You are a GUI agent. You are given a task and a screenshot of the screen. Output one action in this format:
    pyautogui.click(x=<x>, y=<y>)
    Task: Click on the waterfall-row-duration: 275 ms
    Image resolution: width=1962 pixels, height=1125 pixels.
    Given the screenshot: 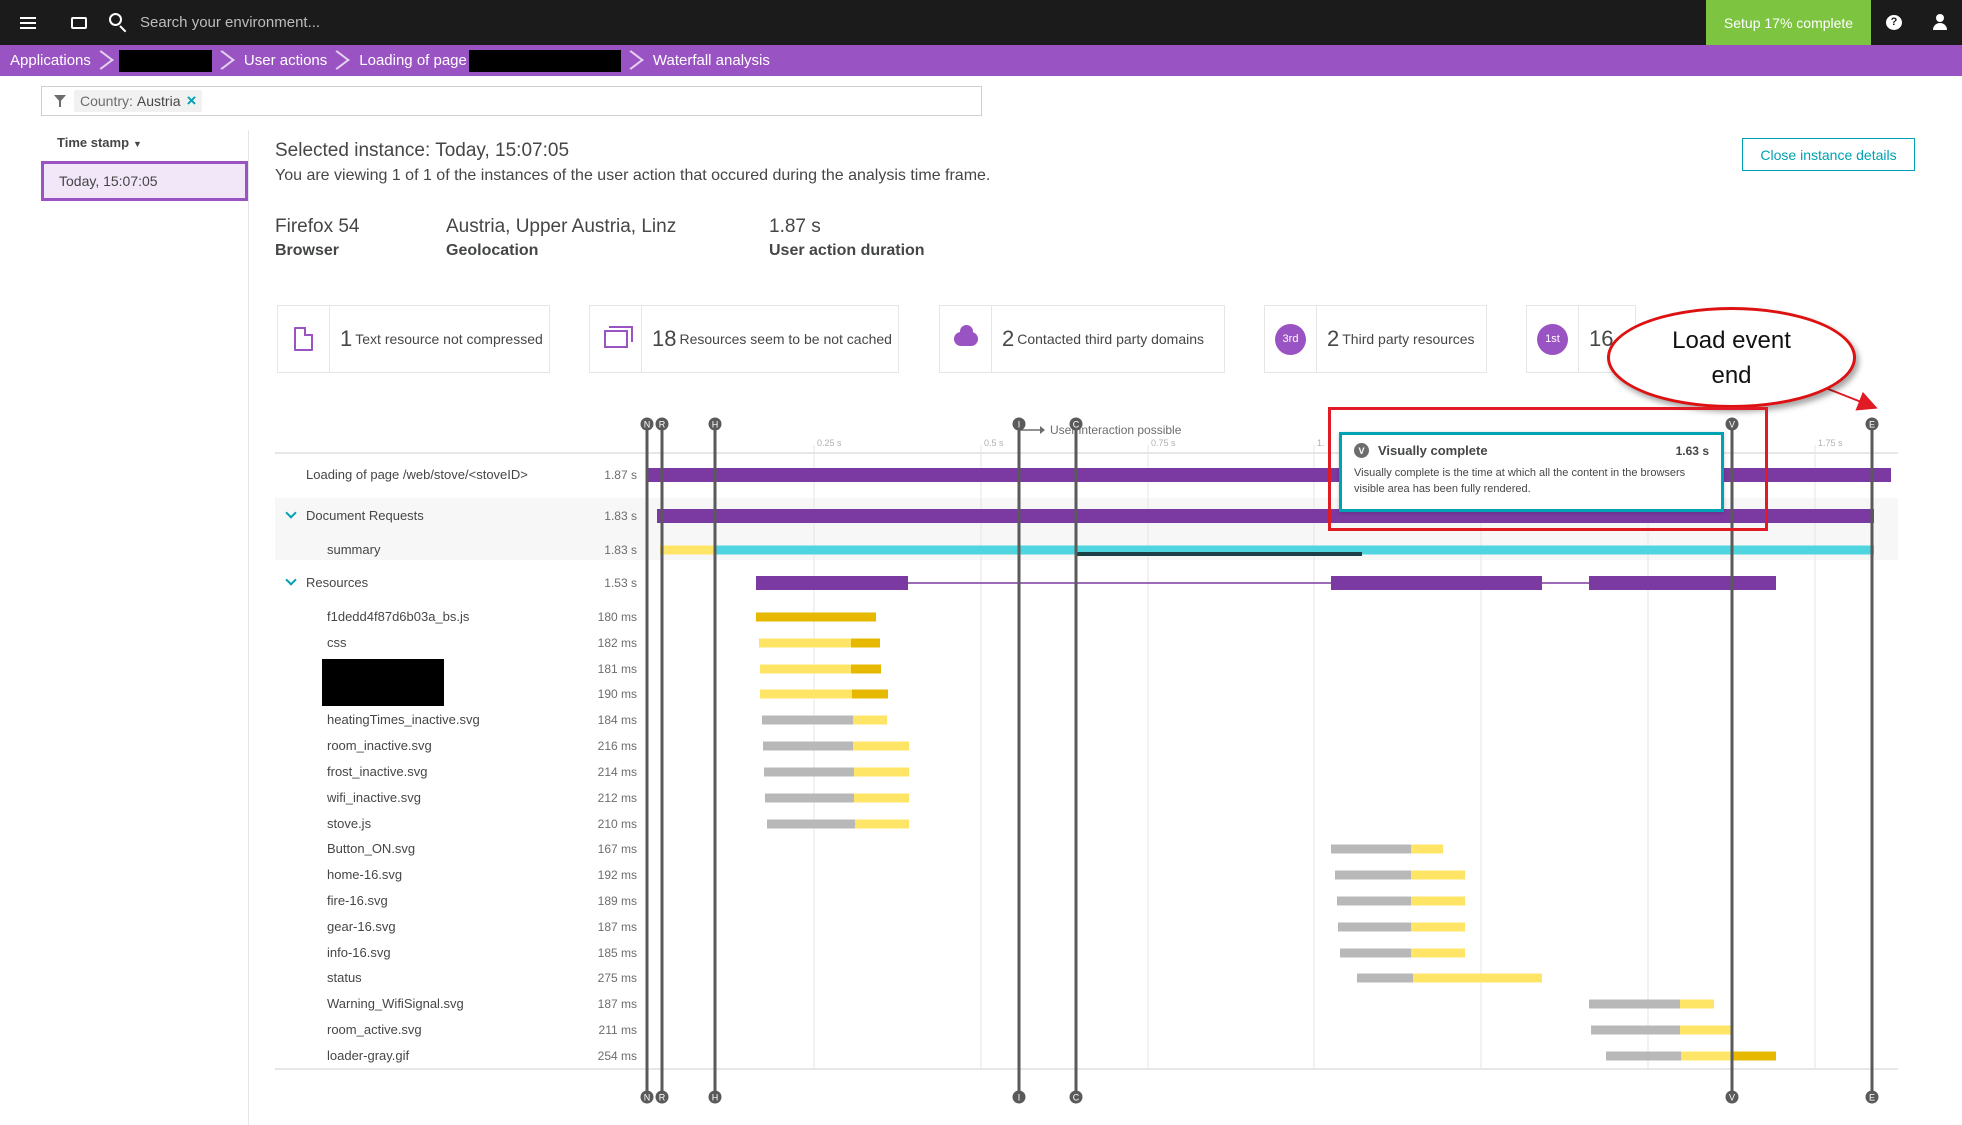 What is the action you would take?
    pyautogui.click(x=617, y=978)
    